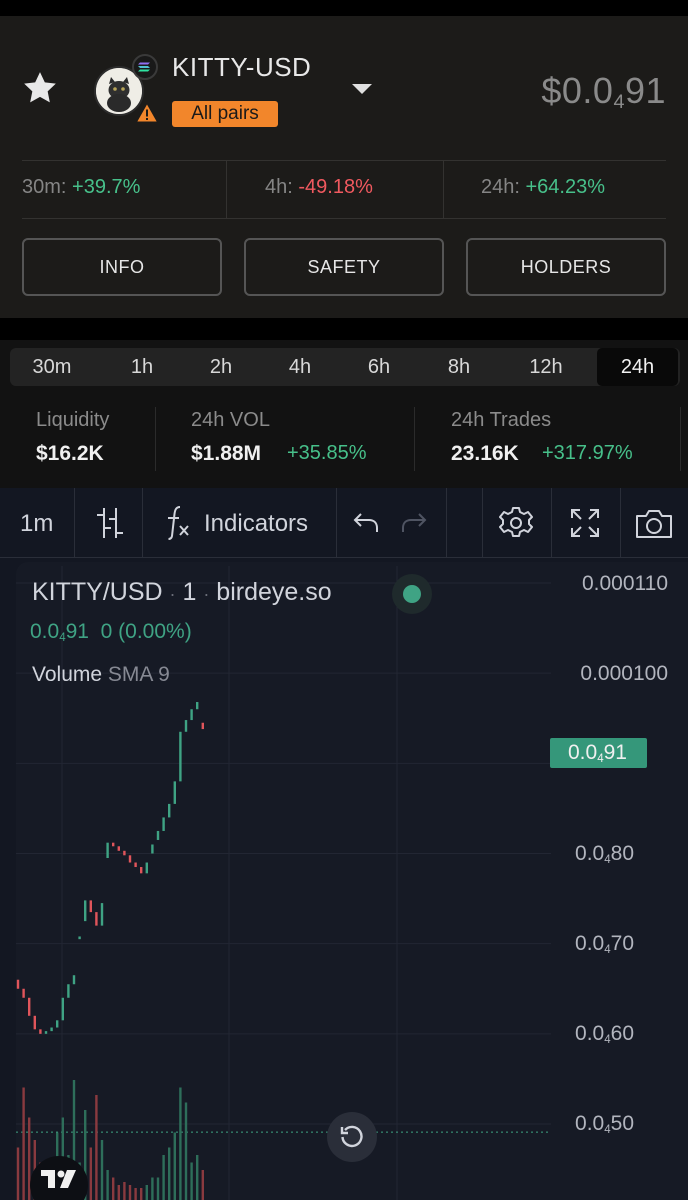  Describe the element at coordinates (101, 675) in the screenshot. I see `legend-volume: Volume SMA 9` at that location.